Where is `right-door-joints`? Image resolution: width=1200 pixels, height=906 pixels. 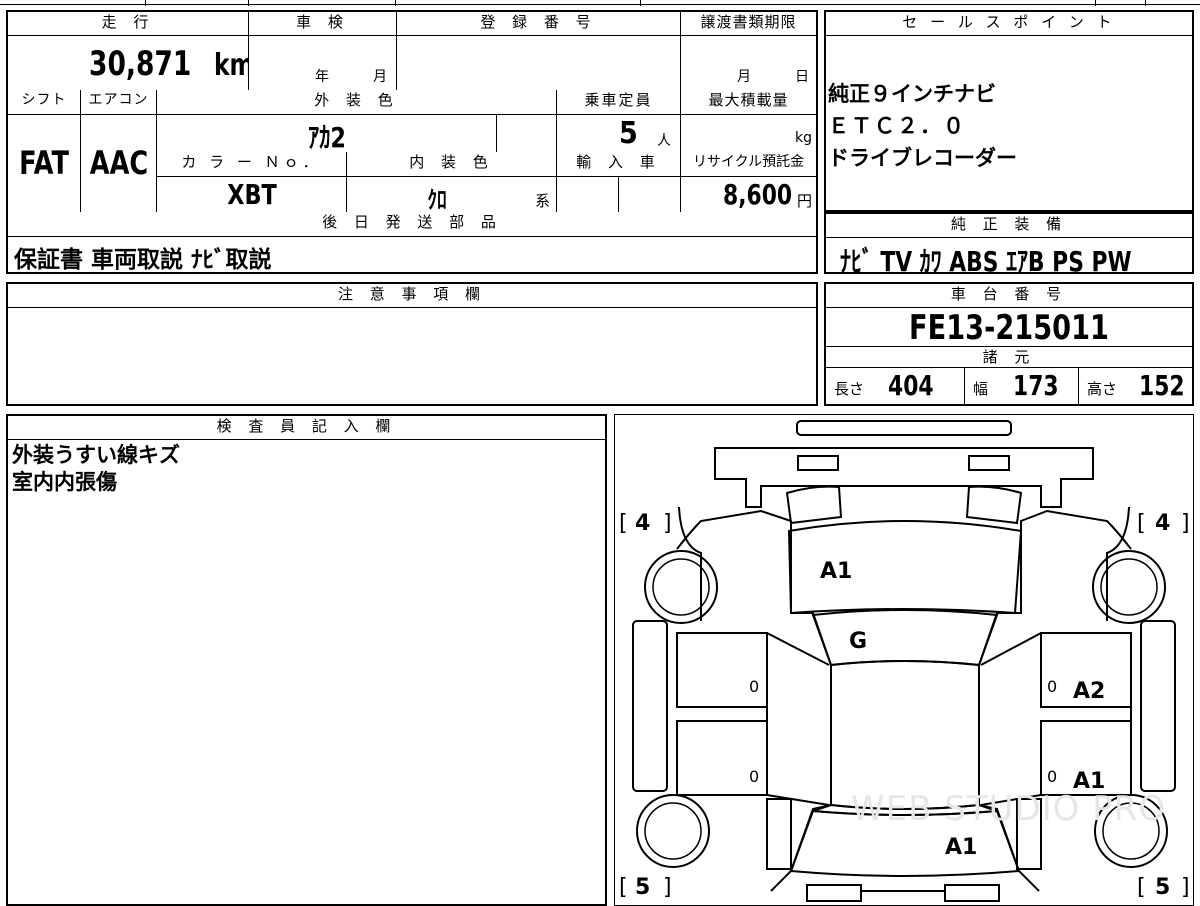 right-door-joints is located at coordinates (1011, 719).